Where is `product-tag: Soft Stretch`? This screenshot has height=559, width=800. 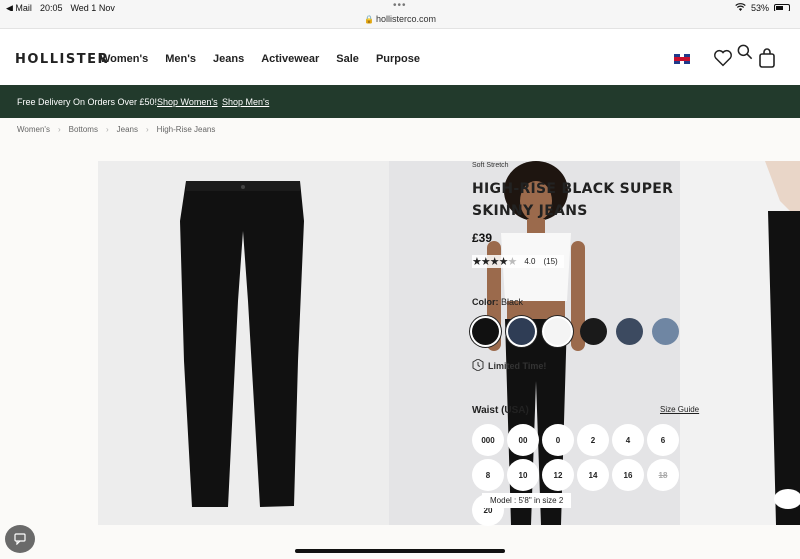
product-tag: Soft Stretch is located at coordinates (490, 165).